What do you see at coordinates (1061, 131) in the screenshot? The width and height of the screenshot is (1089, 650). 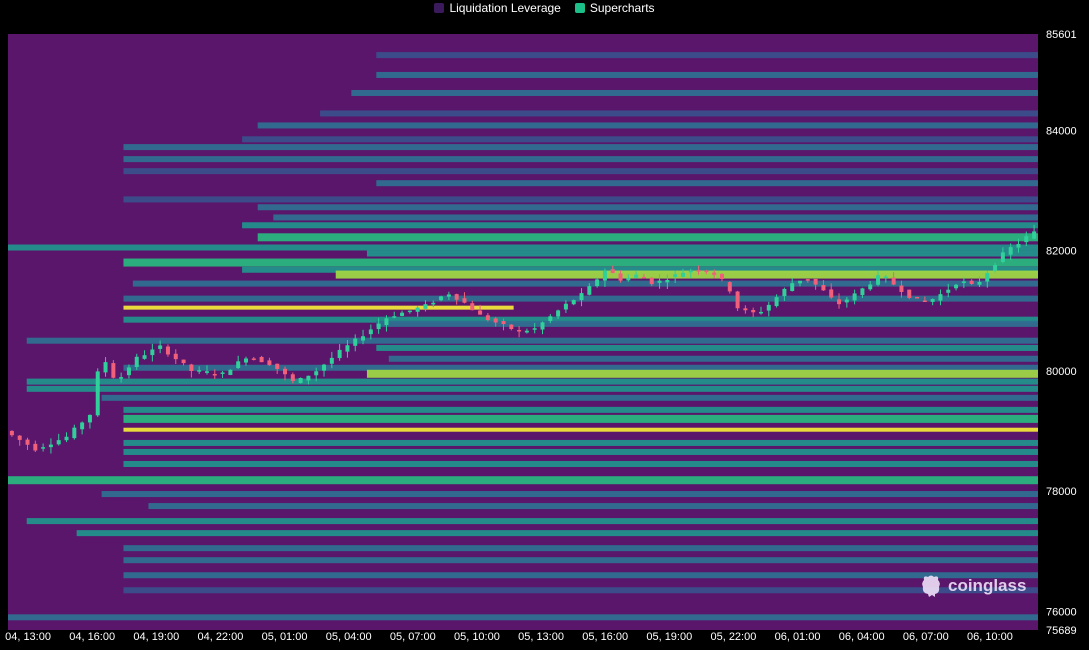 I see `y-tick-label: 84000` at bounding box center [1061, 131].